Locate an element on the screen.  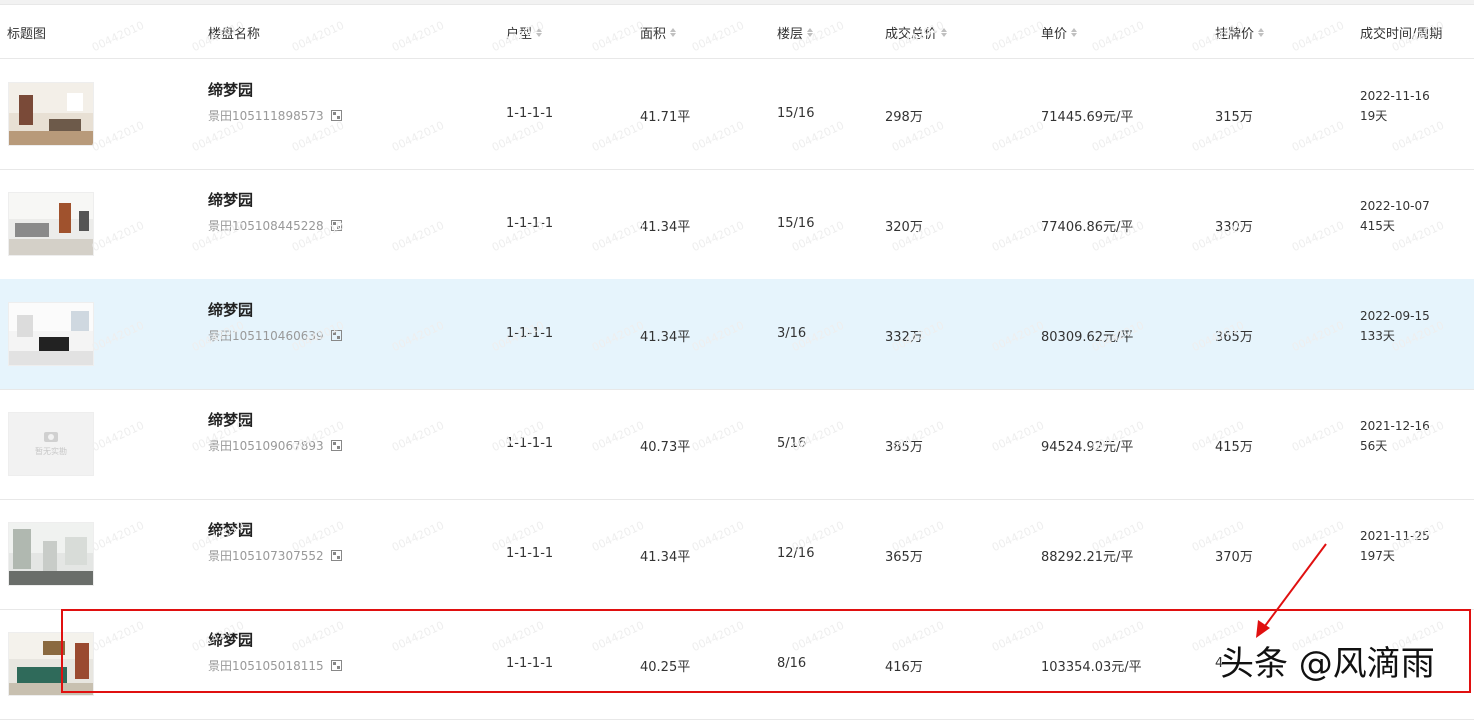
col-layout: 户型 is located at coordinates (524, 32).